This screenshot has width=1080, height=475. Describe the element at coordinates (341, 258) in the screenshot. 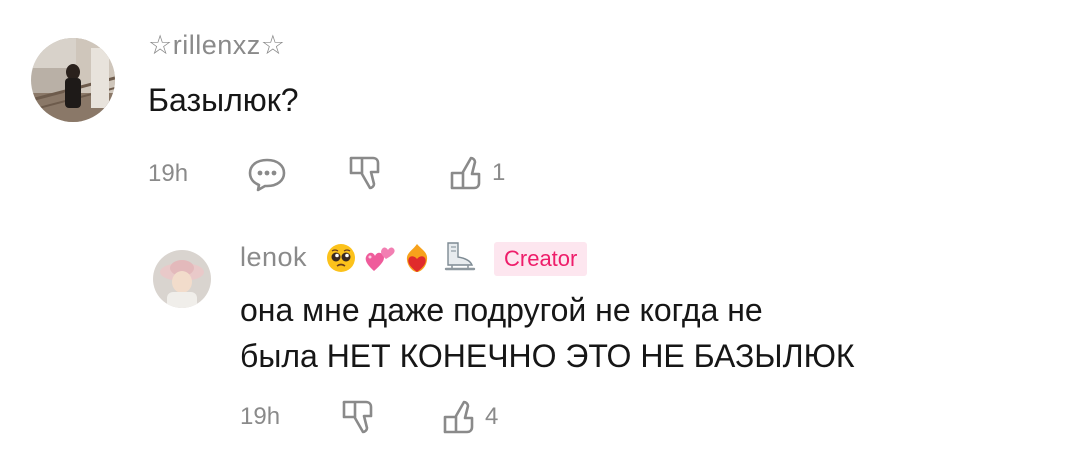

I see `pleading-face-emoji` at that location.